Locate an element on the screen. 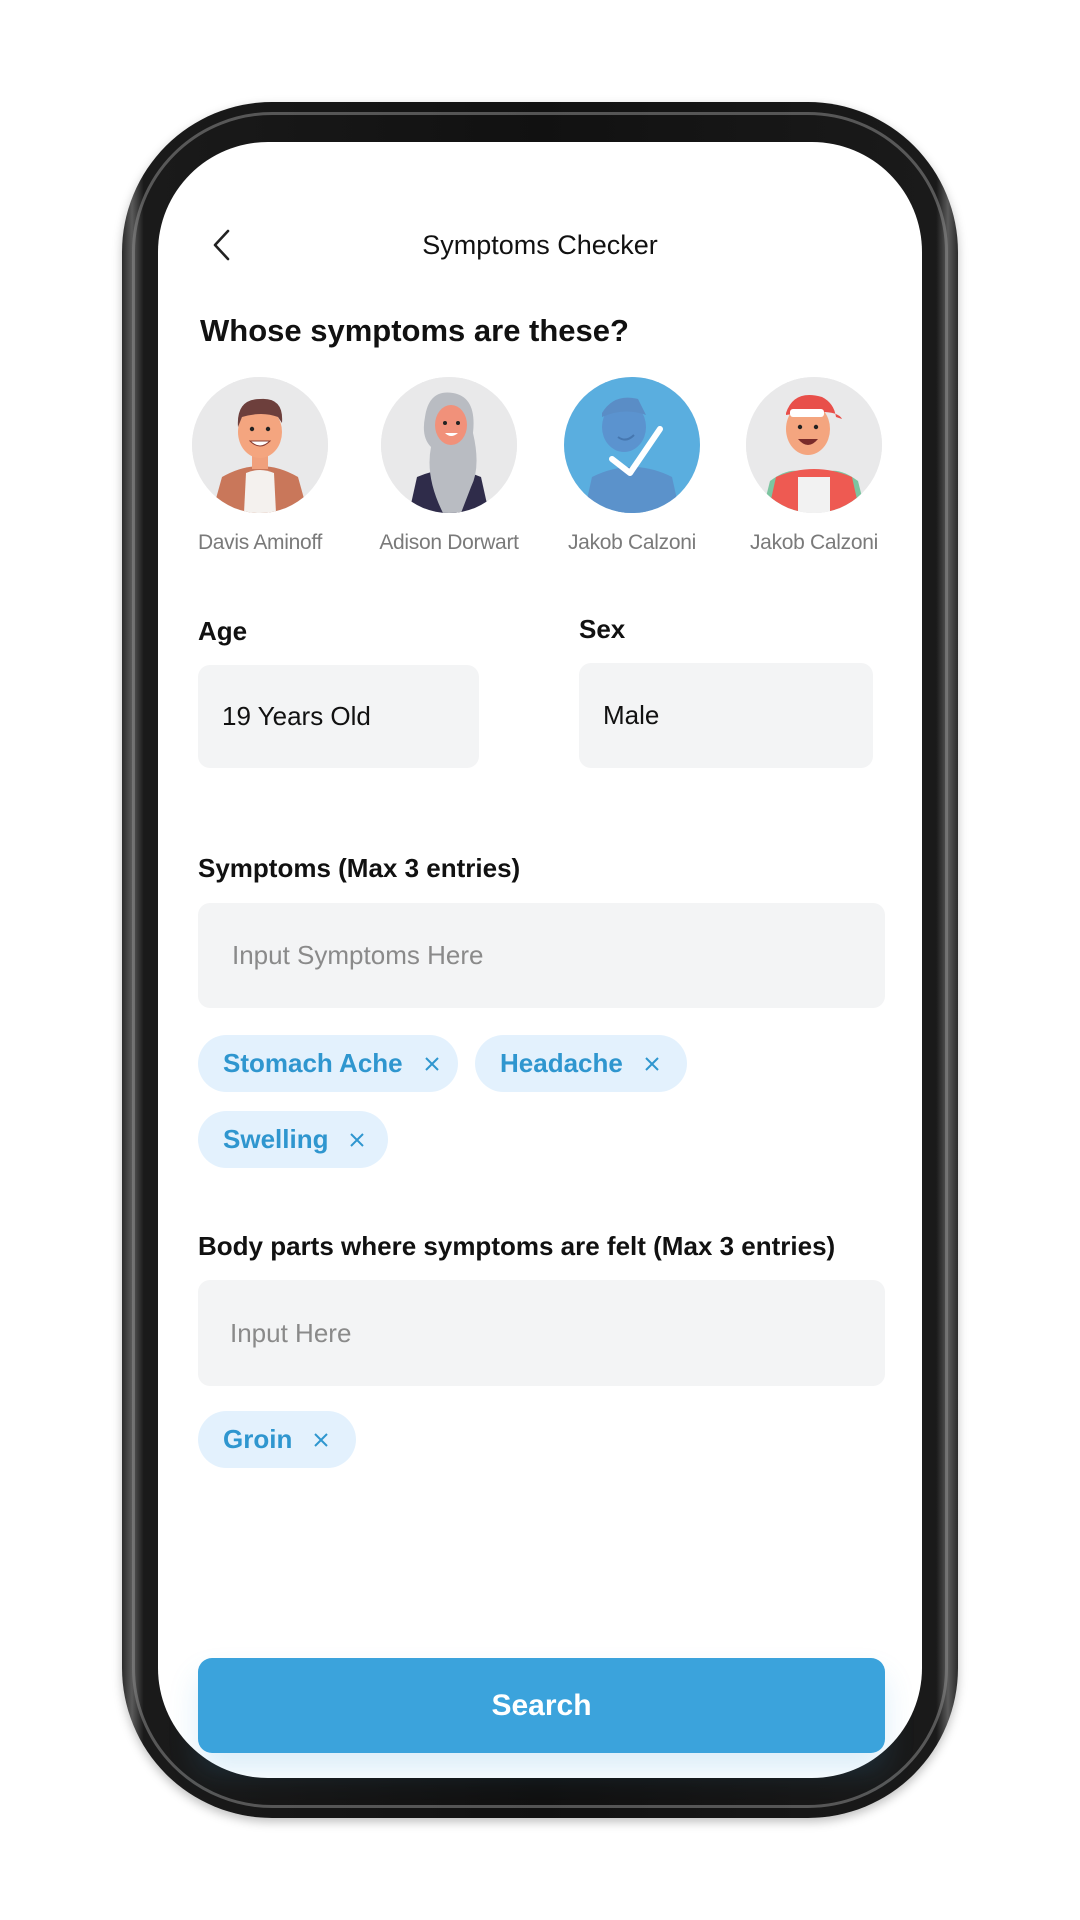  search-button: Search is located at coordinates (541, 1705).